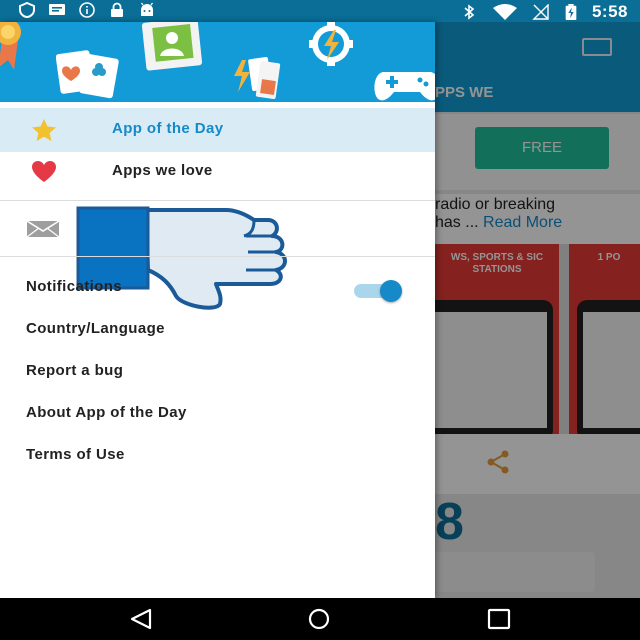 Image resolution: width=640 pixels, height=640 pixels. I want to click on about-item: About App of the Day, so click(106, 412).